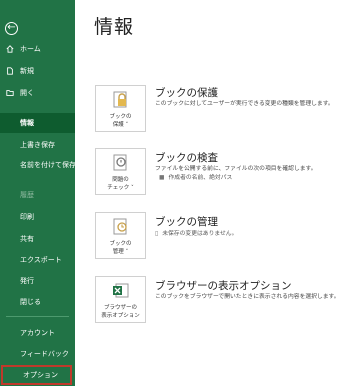  Describe the element at coordinates (10, 71) in the screenshot. I see `new-document-icon` at that location.